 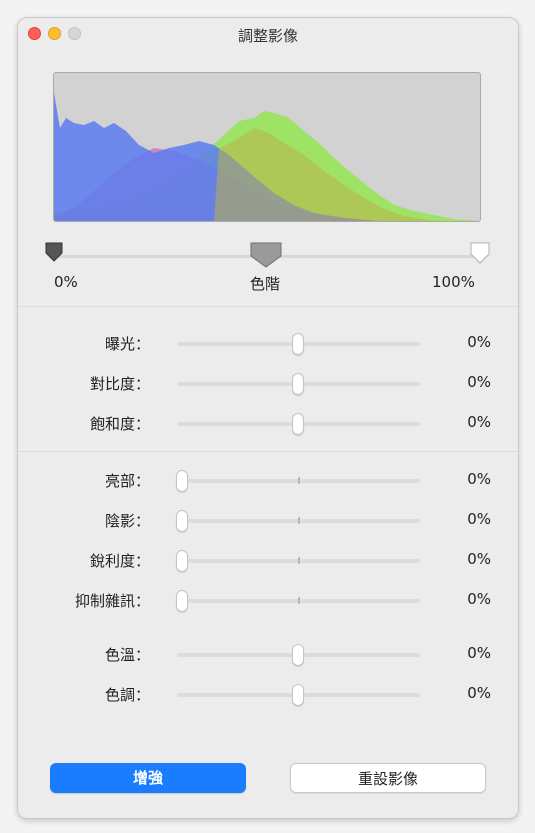 I want to click on window-title: 調整影像, so click(x=267, y=36).